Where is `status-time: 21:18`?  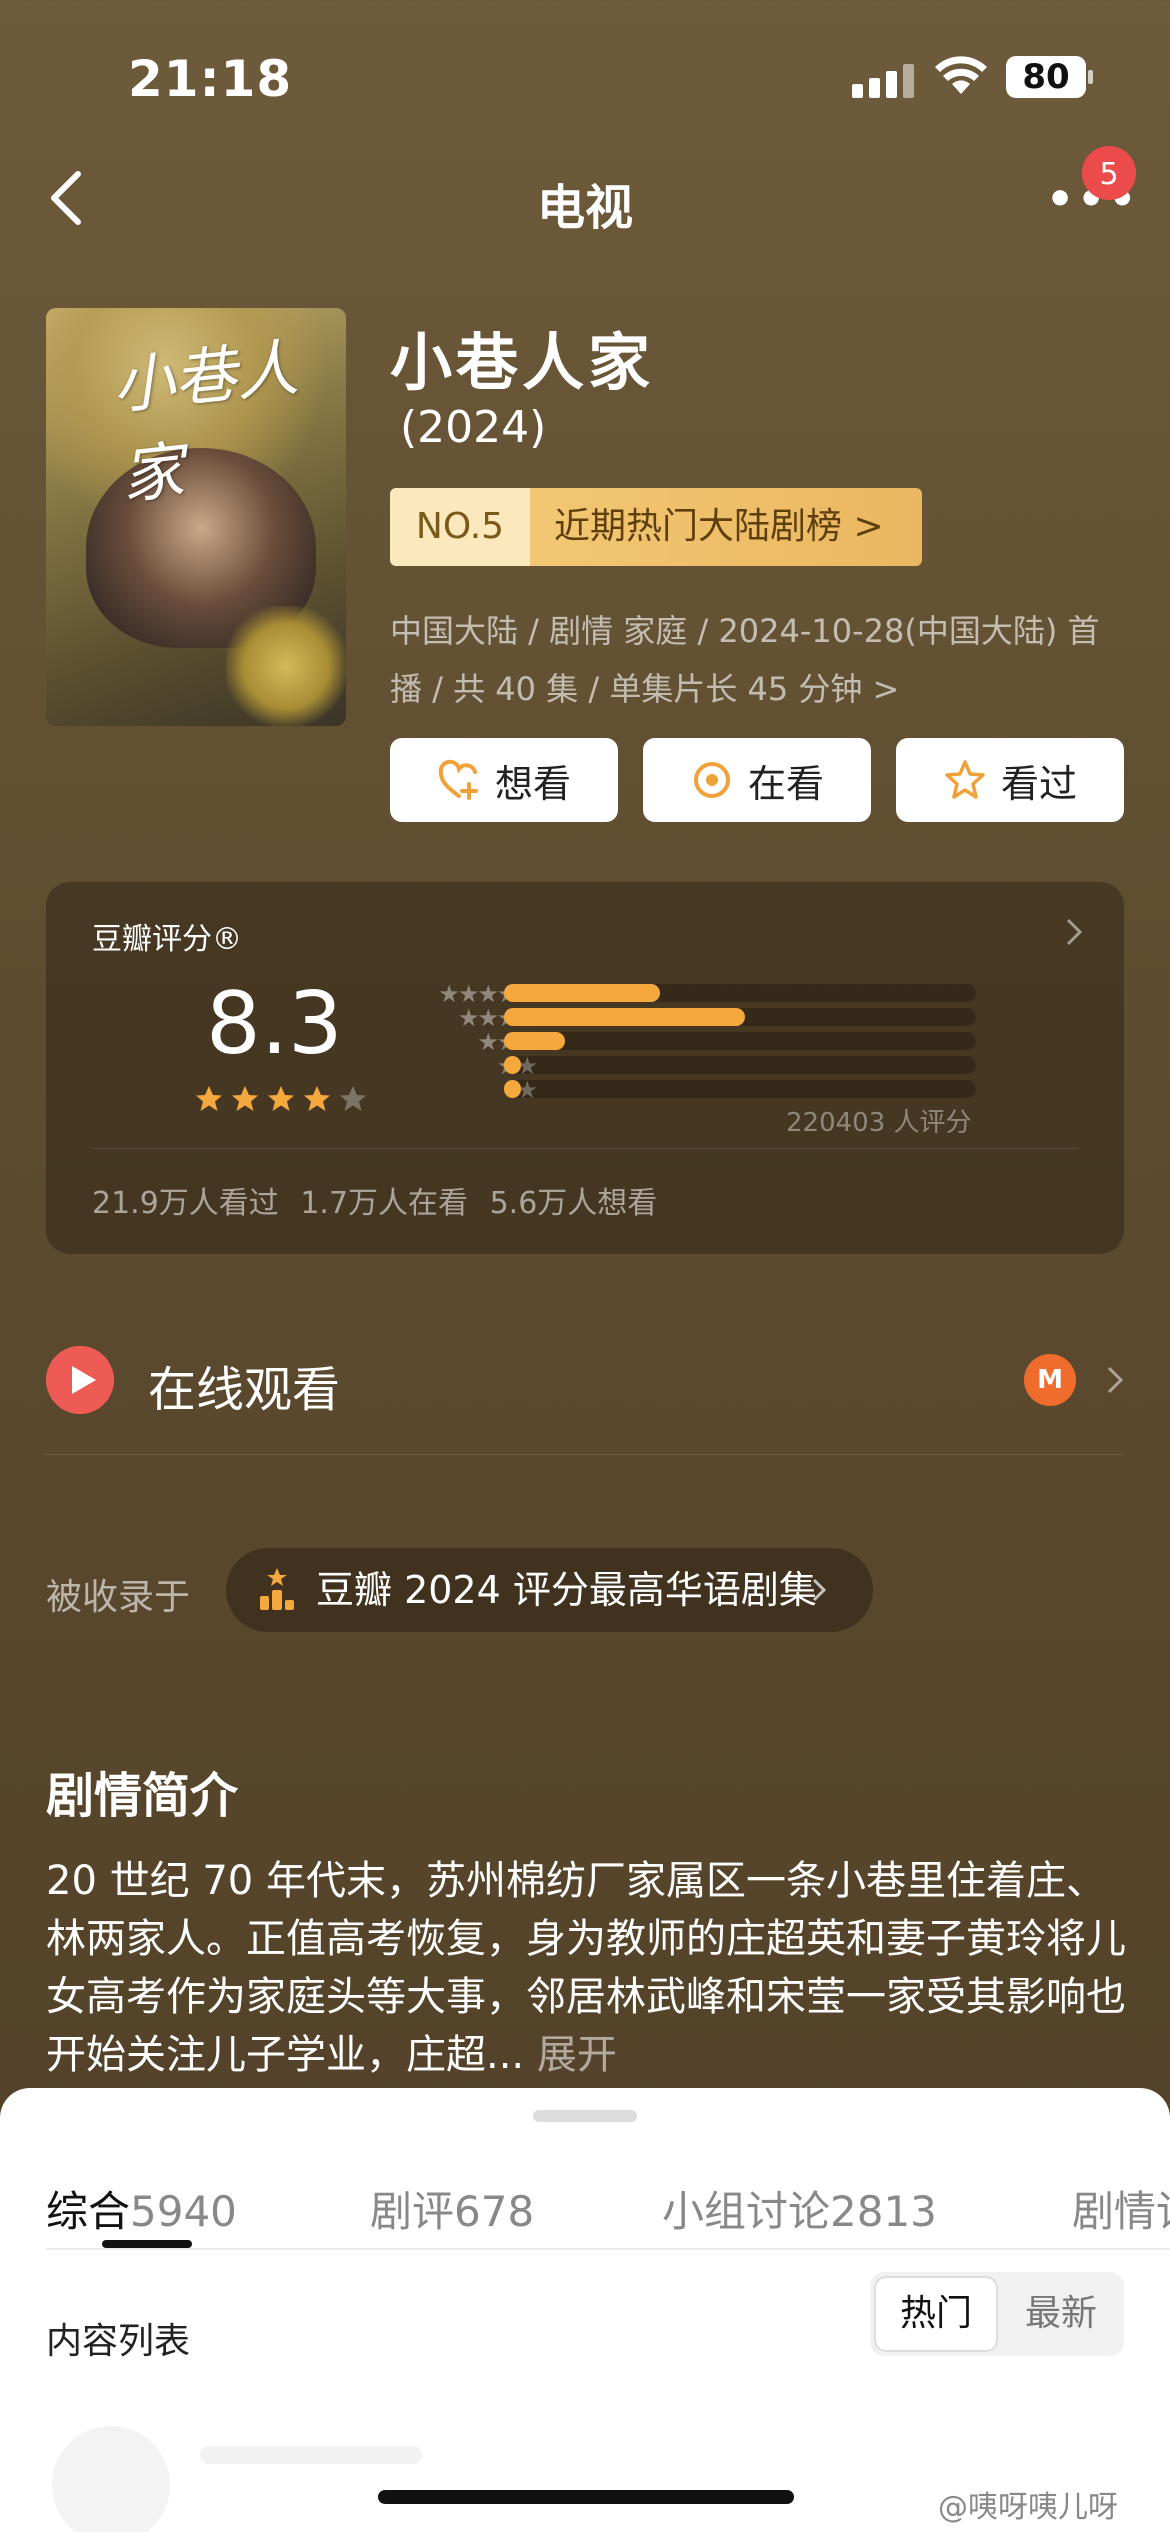 status-time: 21:18 is located at coordinates (210, 79).